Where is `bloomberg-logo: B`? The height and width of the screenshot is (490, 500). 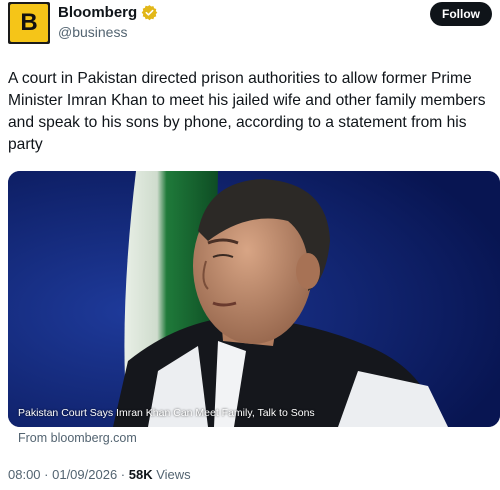 bloomberg-logo: B is located at coordinates (29, 23).